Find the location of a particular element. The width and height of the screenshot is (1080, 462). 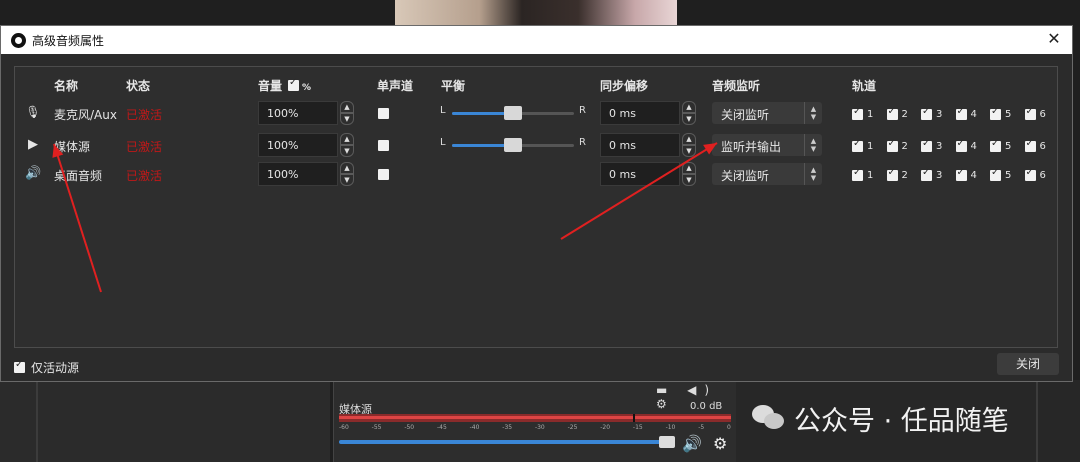

close-button: 关闭 is located at coordinates (1028, 364).